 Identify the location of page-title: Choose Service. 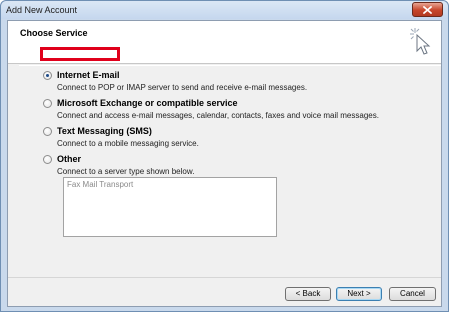
(54, 33).